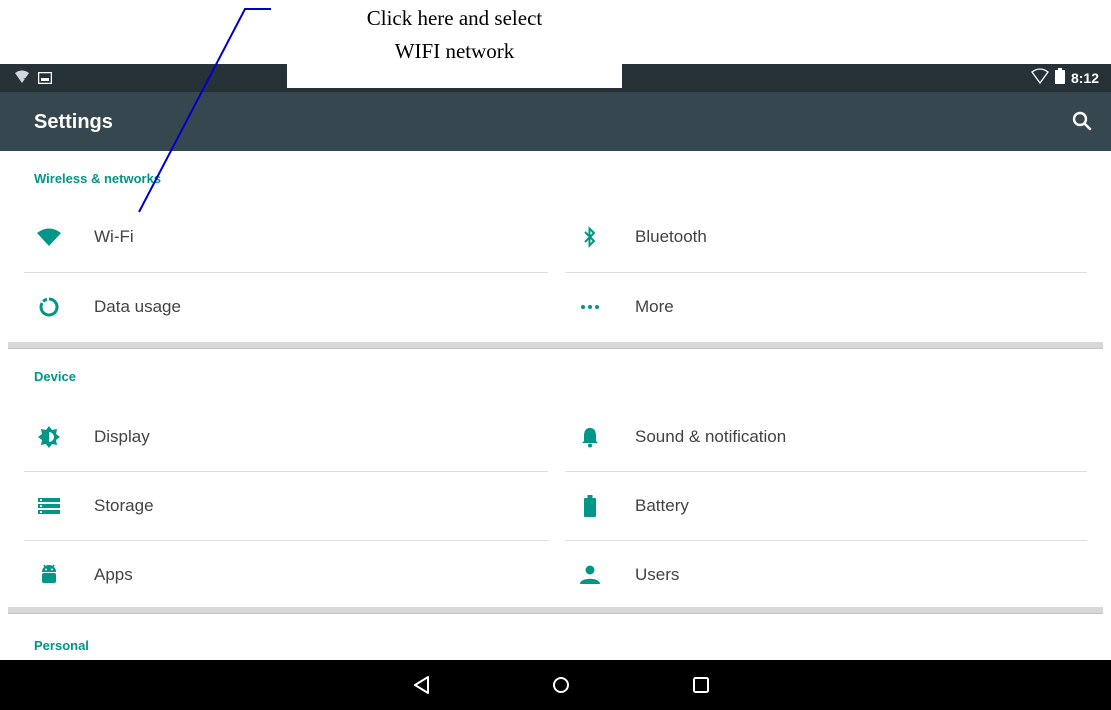  I want to click on bell-icon, so click(590, 437).